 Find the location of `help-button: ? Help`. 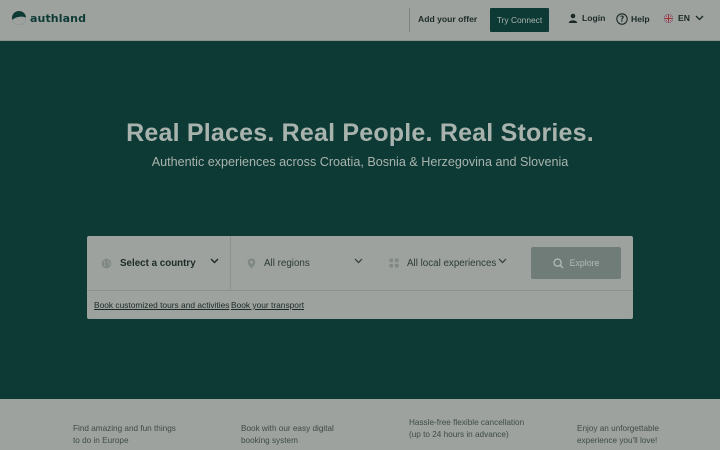

help-button: ? Help is located at coordinates (633, 19).